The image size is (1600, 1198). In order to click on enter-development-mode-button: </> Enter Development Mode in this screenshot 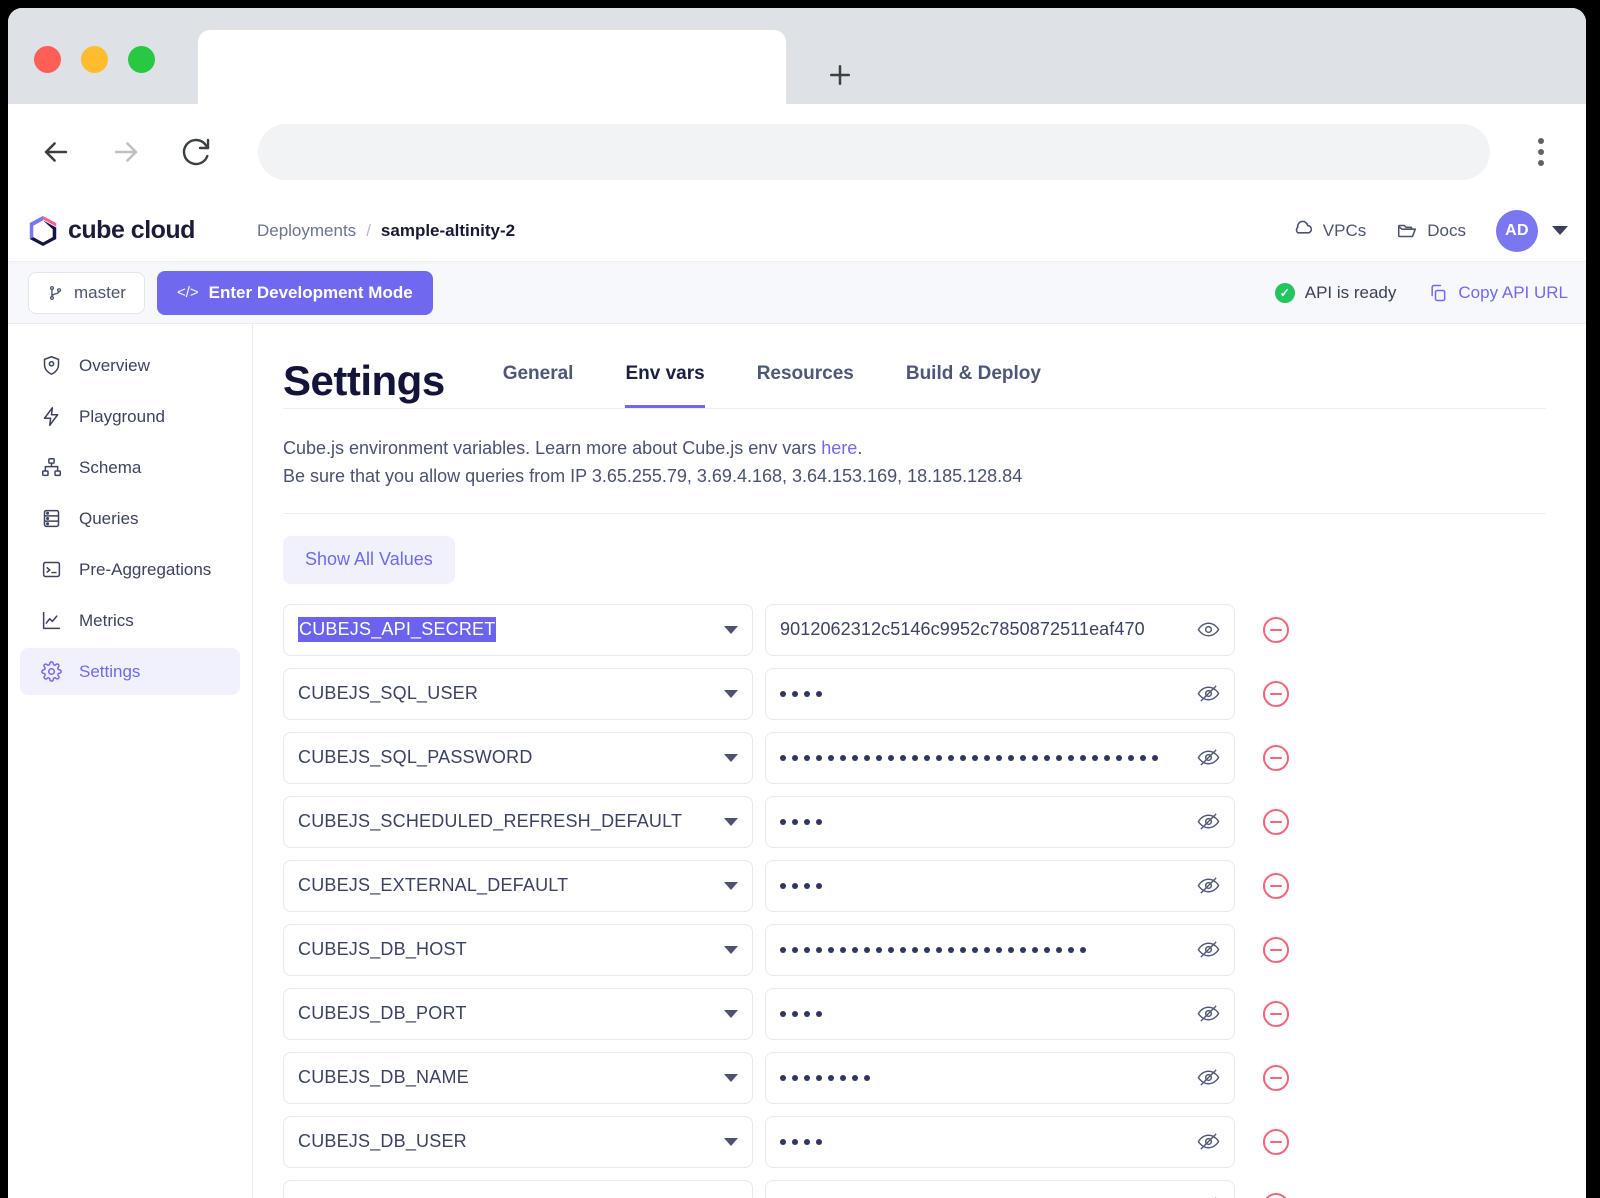, I will do `click(294, 292)`.